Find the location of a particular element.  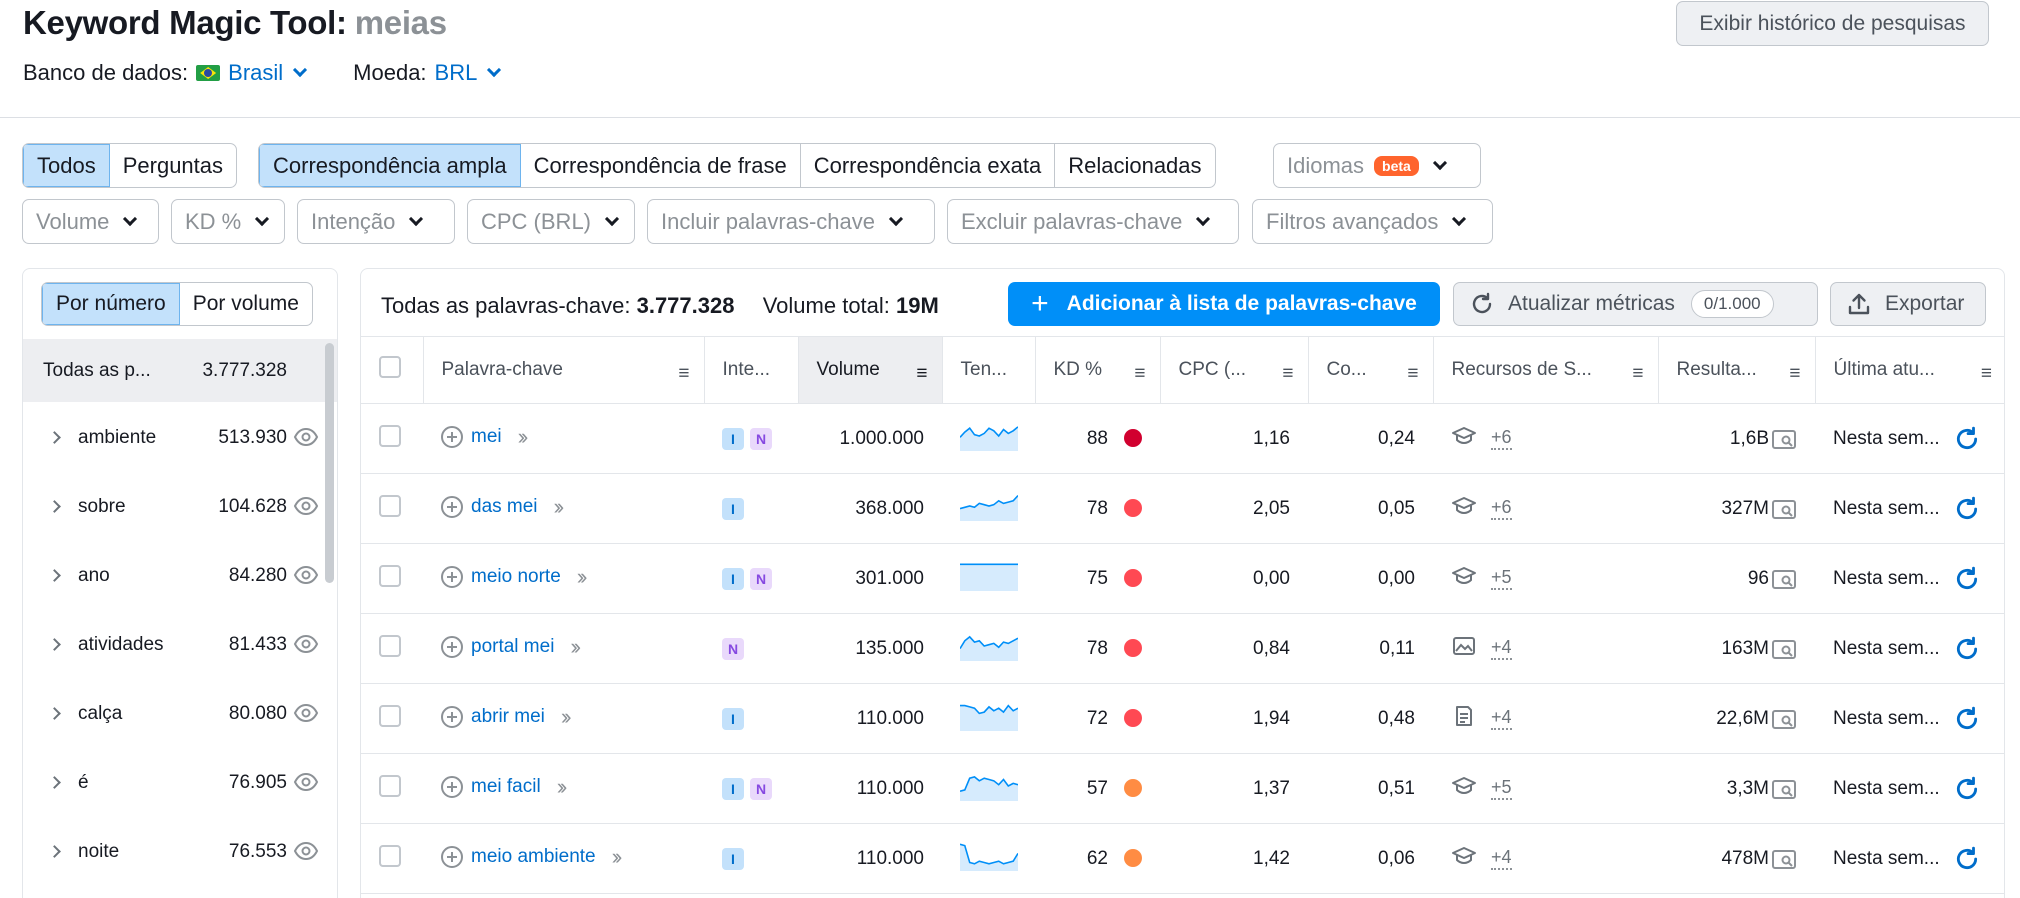

column-header-serp-features: Recursos de S... ≡ is located at coordinates (1546, 370).